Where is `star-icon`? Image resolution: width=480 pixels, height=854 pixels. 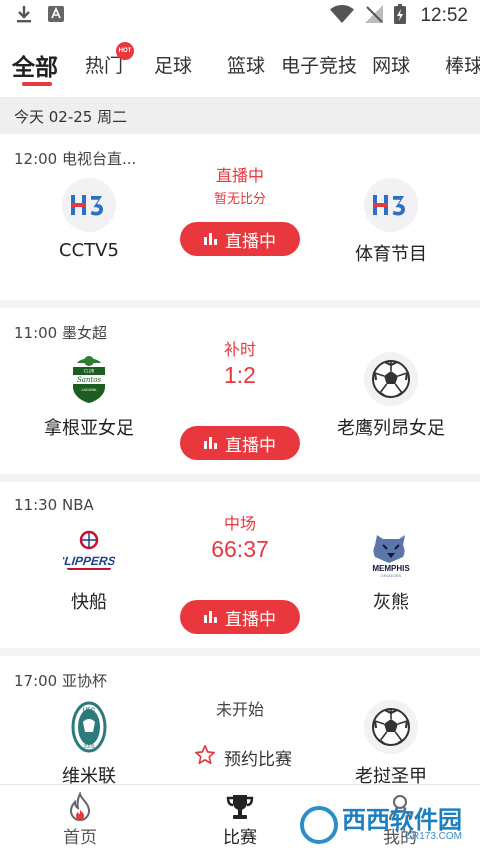
star-icon is located at coordinates (205, 757).